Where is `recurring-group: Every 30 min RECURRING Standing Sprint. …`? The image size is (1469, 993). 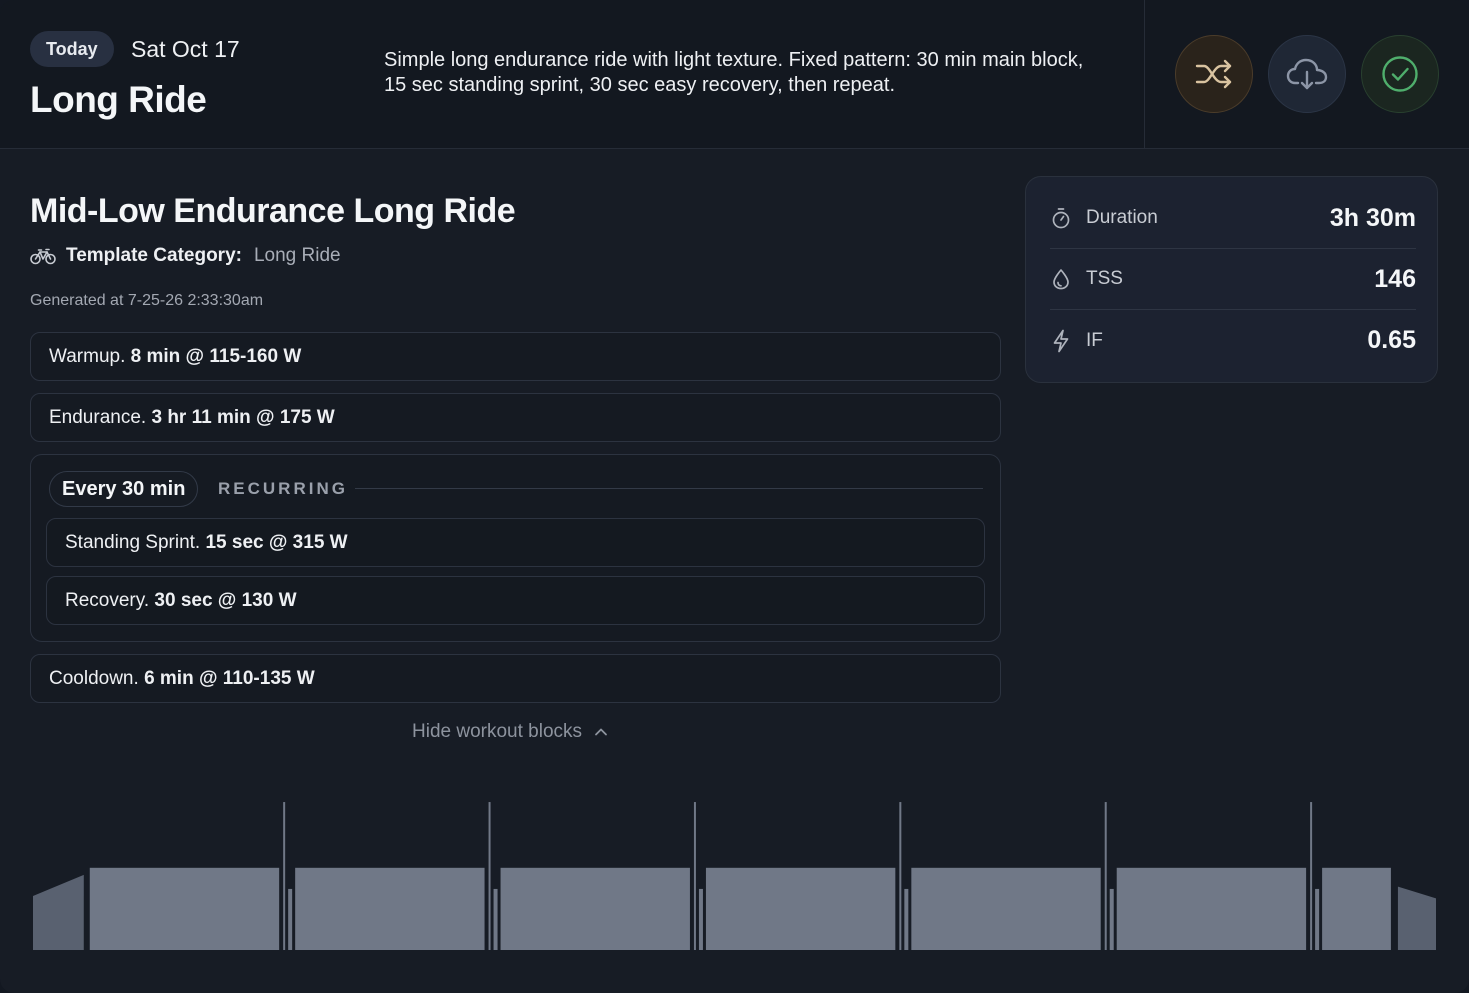 recurring-group: Every 30 min RECURRING Standing Sprint. … is located at coordinates (515, 548).